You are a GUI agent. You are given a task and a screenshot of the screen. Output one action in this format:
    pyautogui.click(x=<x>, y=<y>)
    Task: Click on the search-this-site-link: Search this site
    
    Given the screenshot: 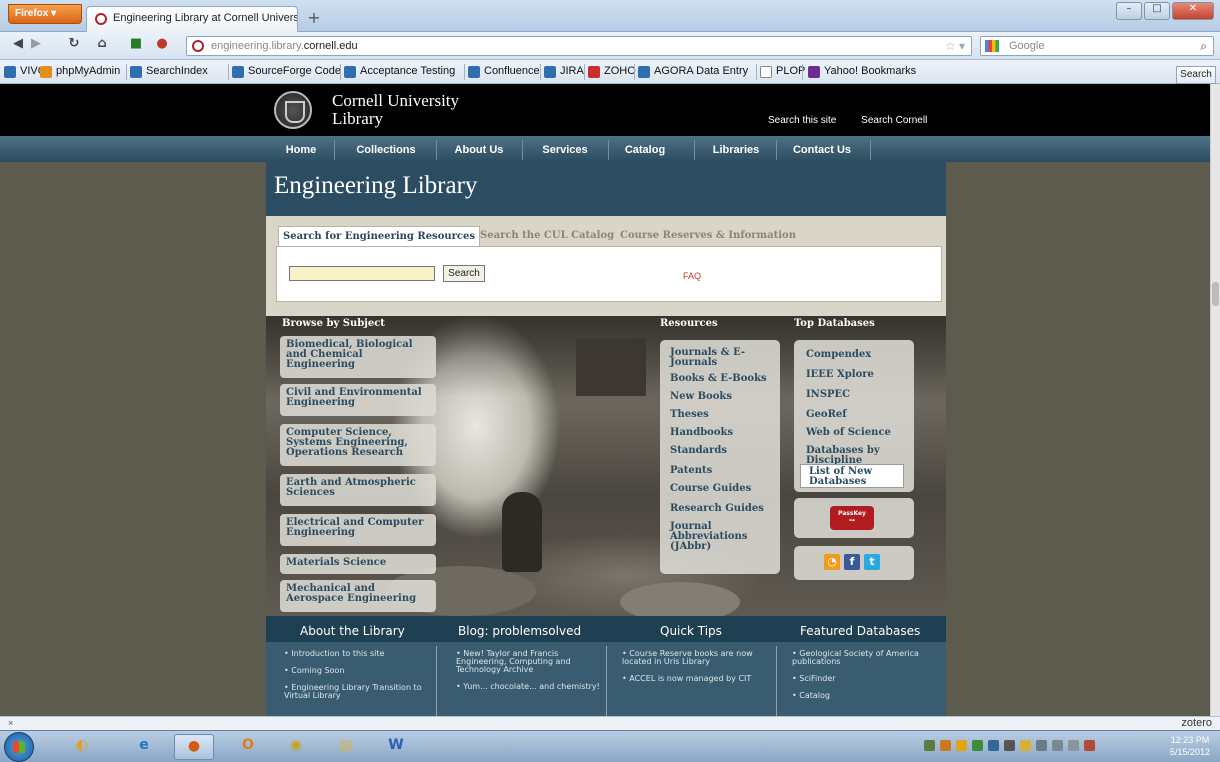 What is the action you would take?
    pyautogui.click(x=802, y=120)
    